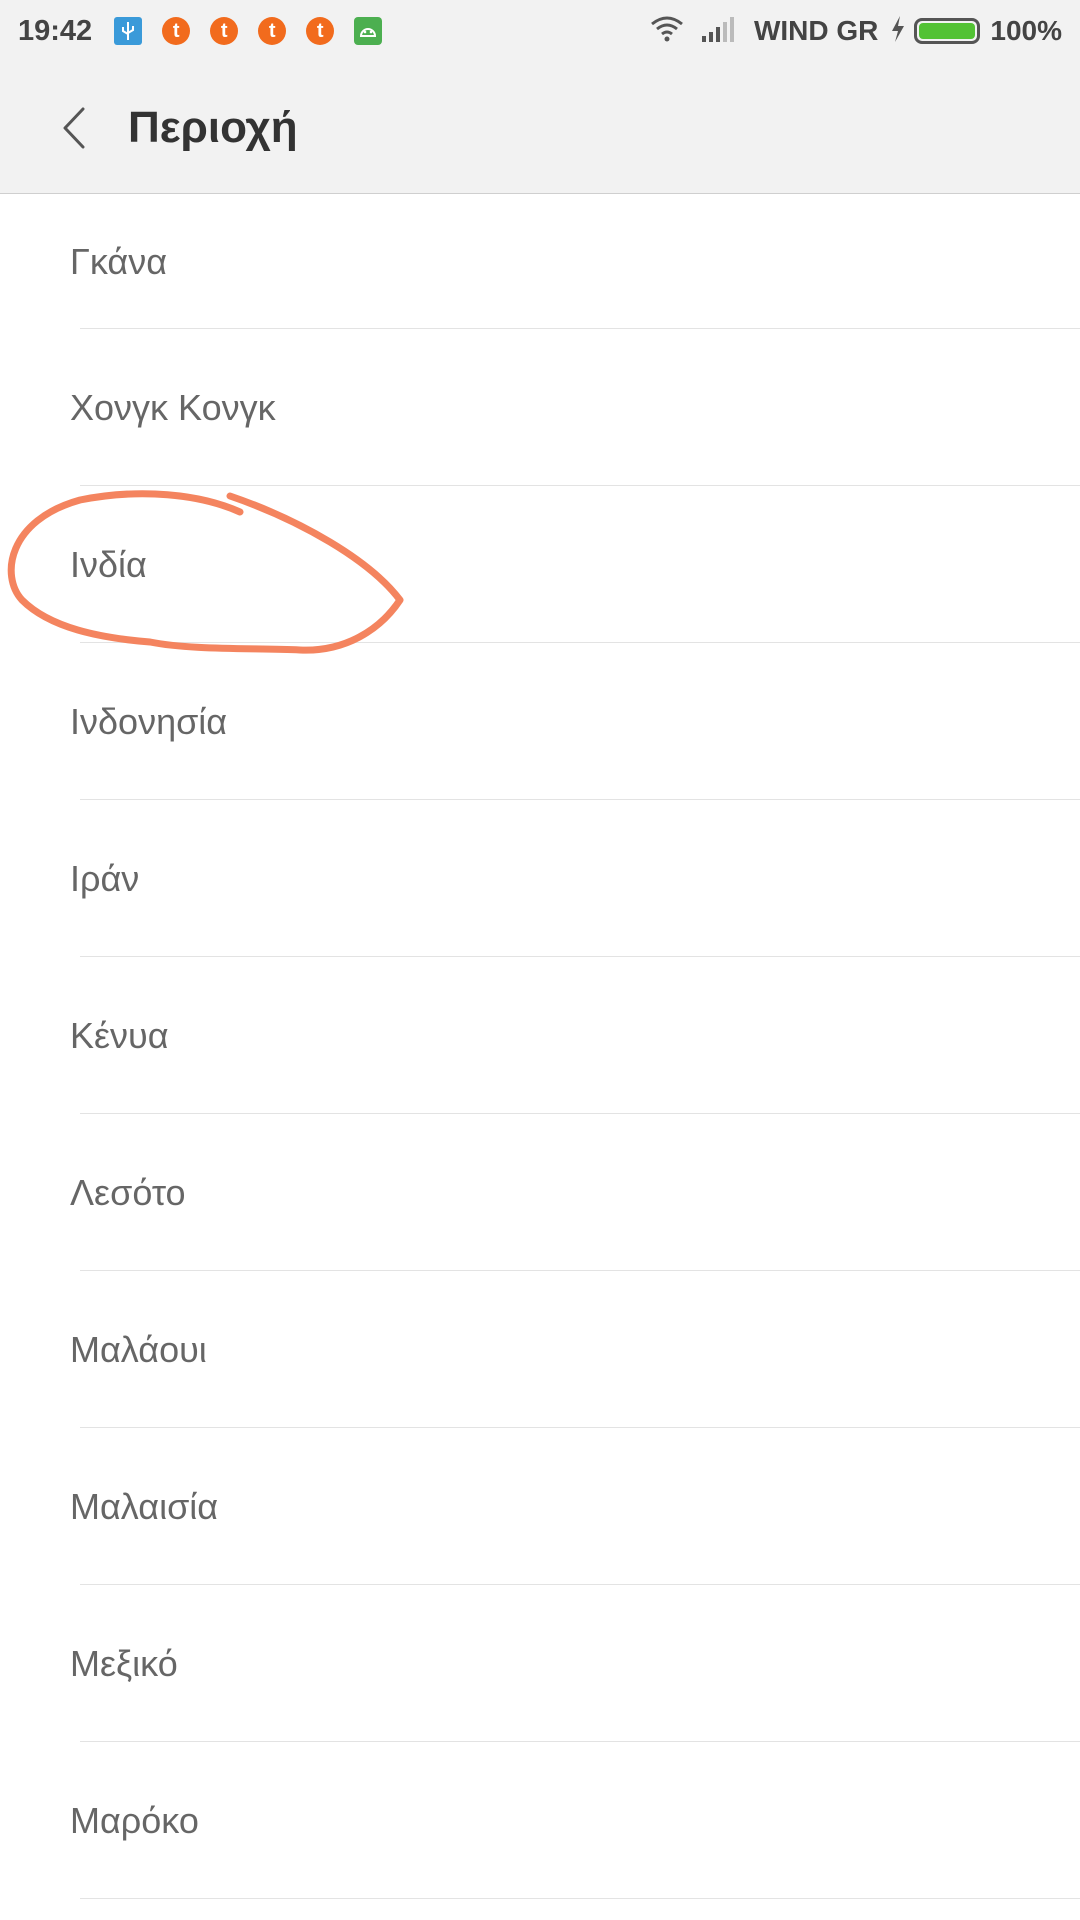 This screenshot has width=1080, height=1920. Describe the element at coordinates (540, 31) in the screenshot. I see `status-bar: 19:42 t t t t WIND GR 100%` at that location.